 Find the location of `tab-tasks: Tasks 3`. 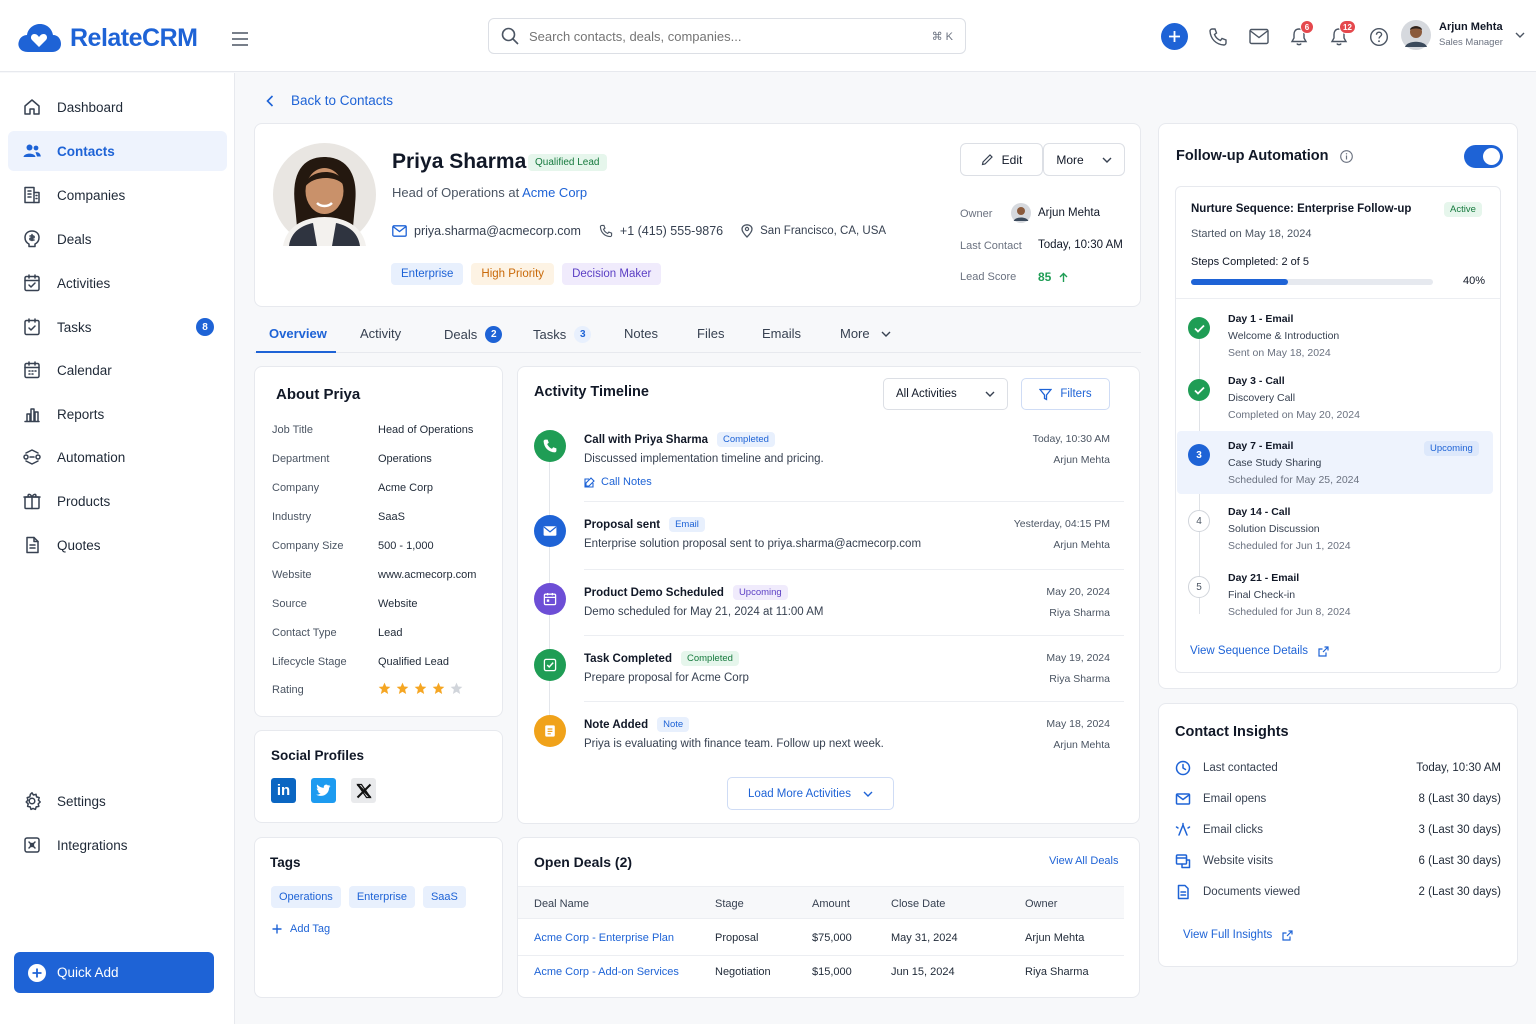

tab-tasks: Tasks 3 is located at coordinates (562, 334).